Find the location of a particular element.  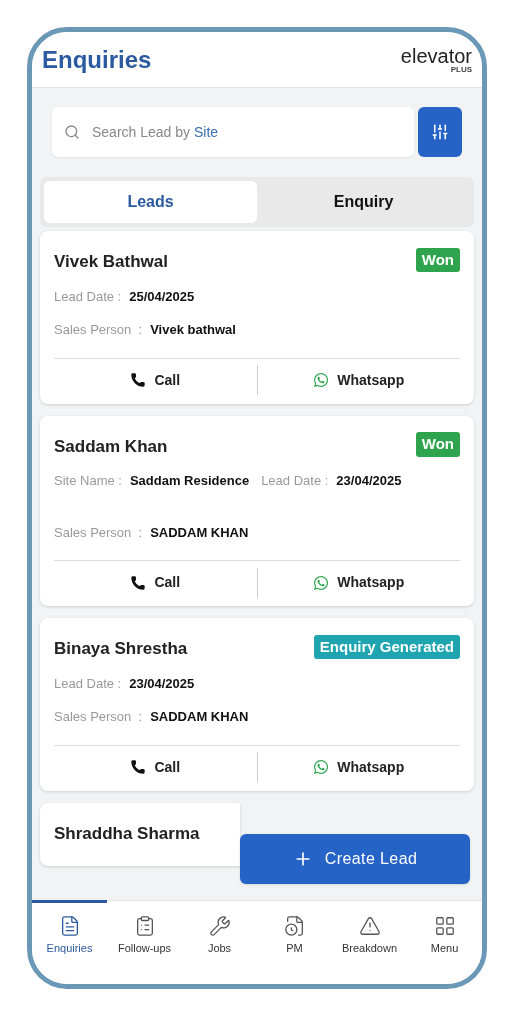

search-icon is located at coordinates (72, 132).